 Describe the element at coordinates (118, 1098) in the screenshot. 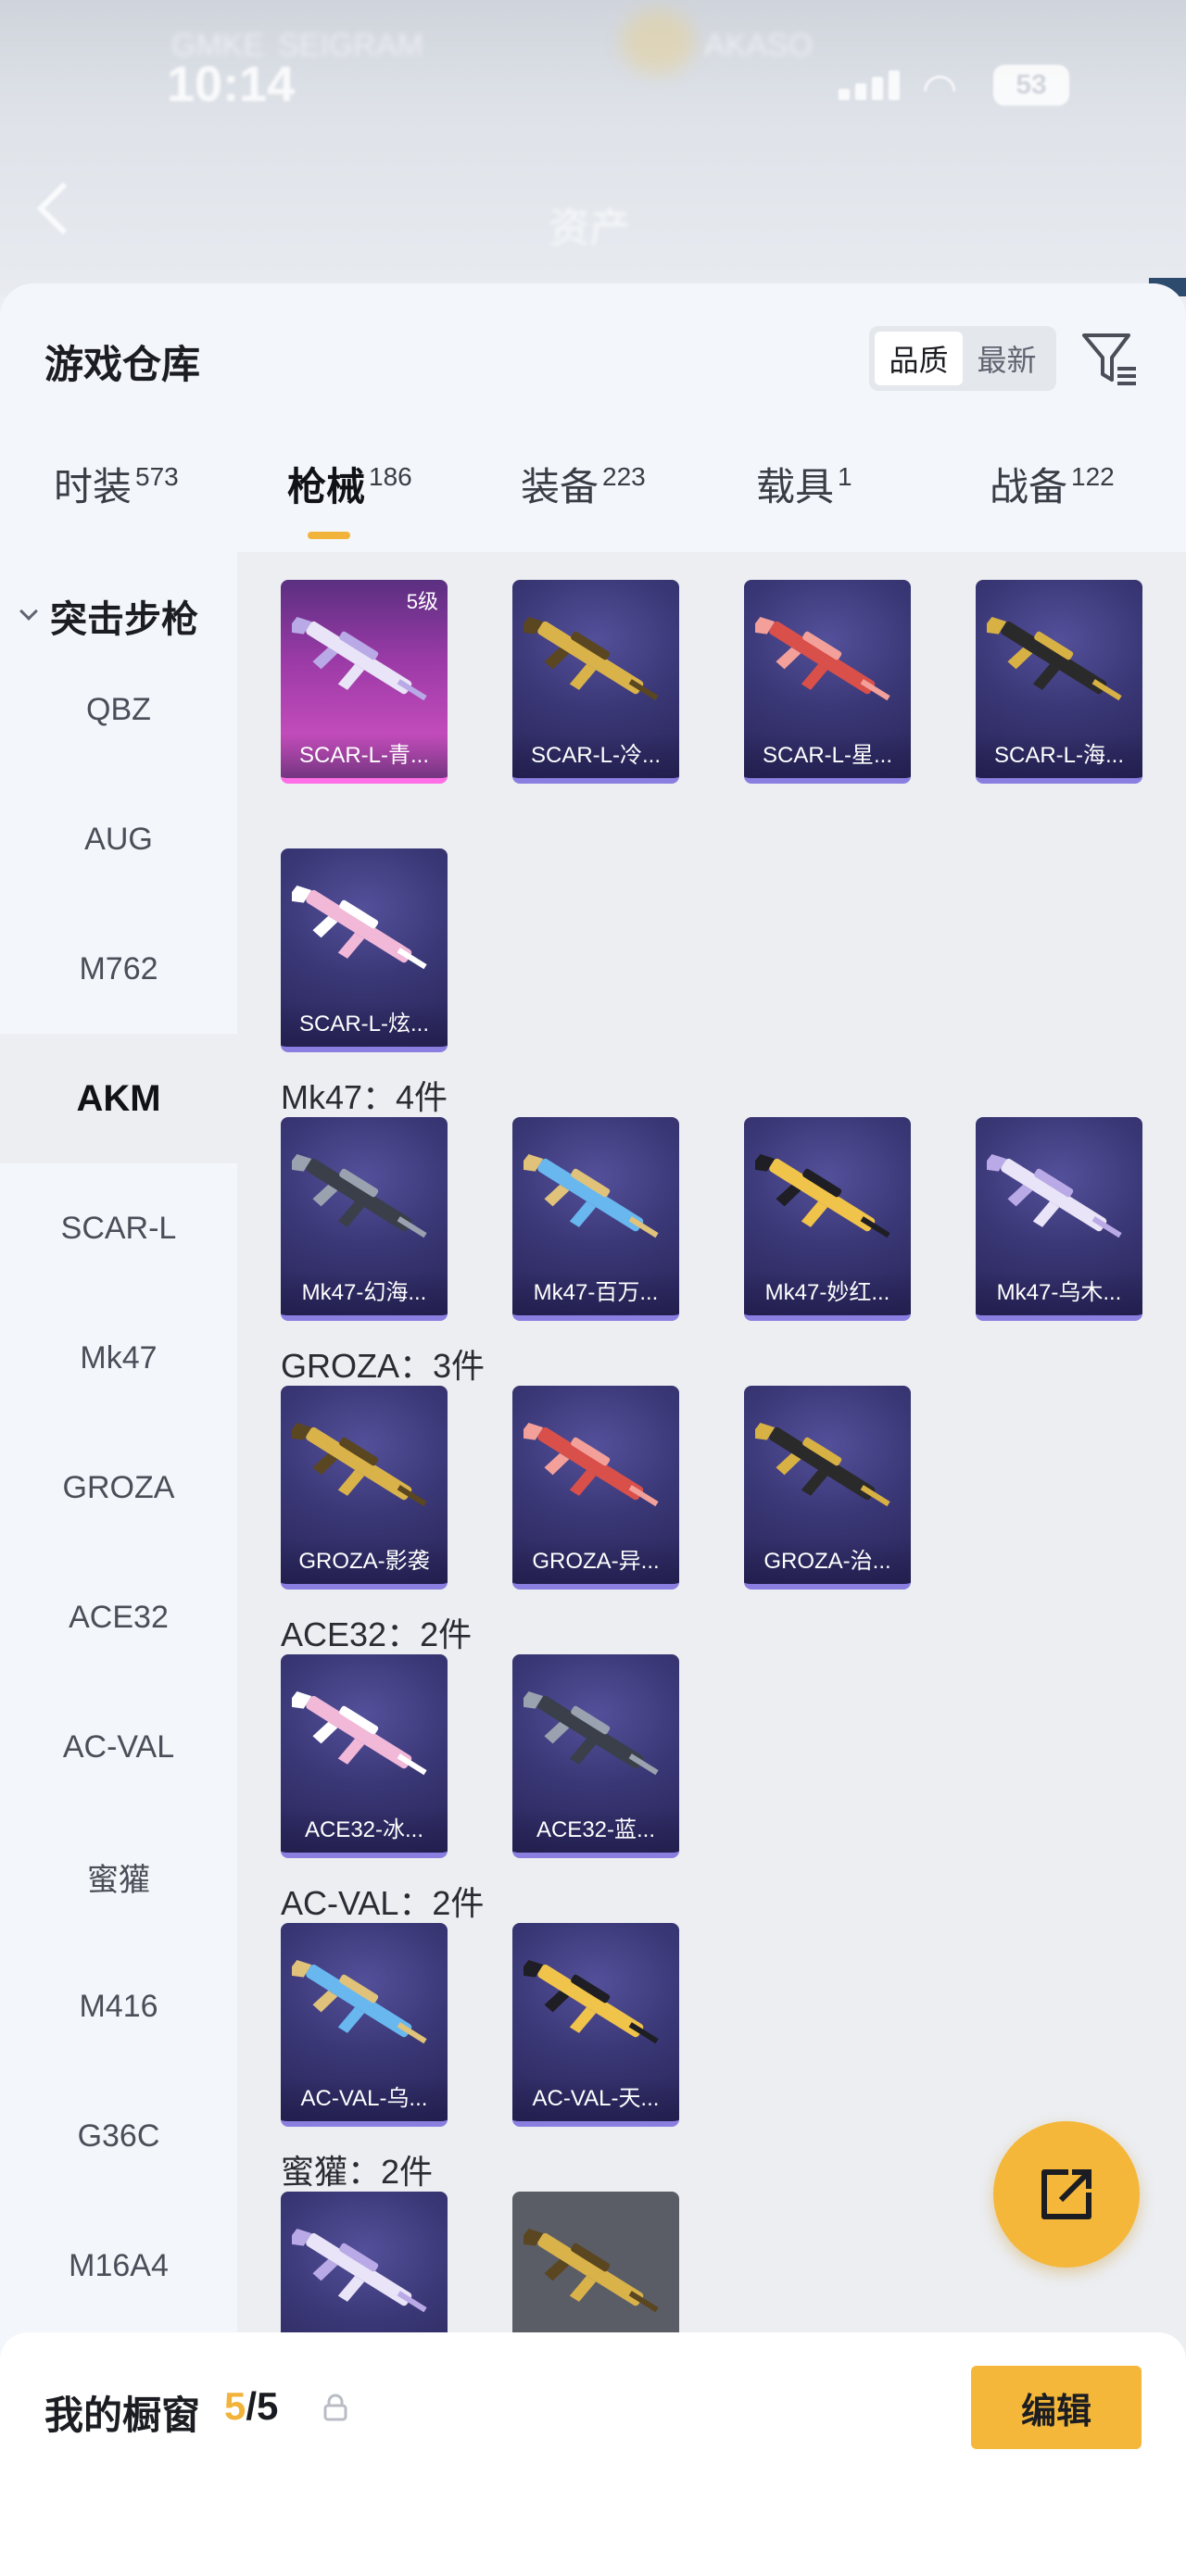

I see `sidebar-item: AKM` at that location.